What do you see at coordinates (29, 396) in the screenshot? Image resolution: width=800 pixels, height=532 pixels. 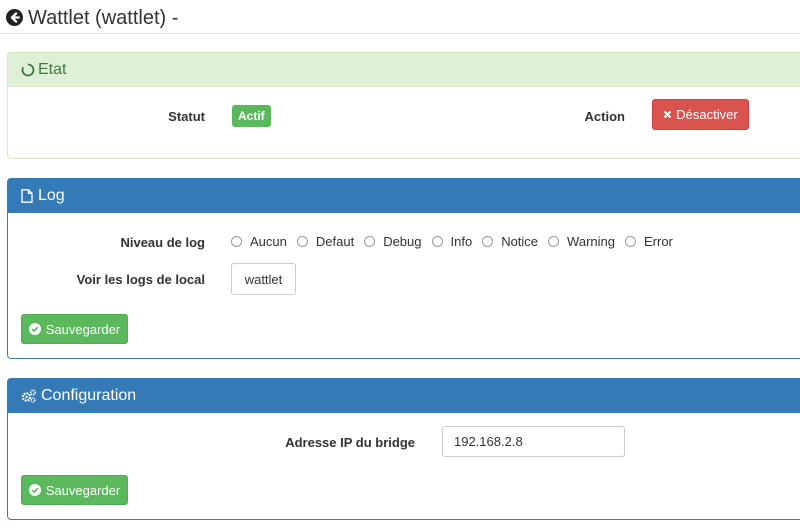 I see `gears-icon` at bounding box center [29, 396].